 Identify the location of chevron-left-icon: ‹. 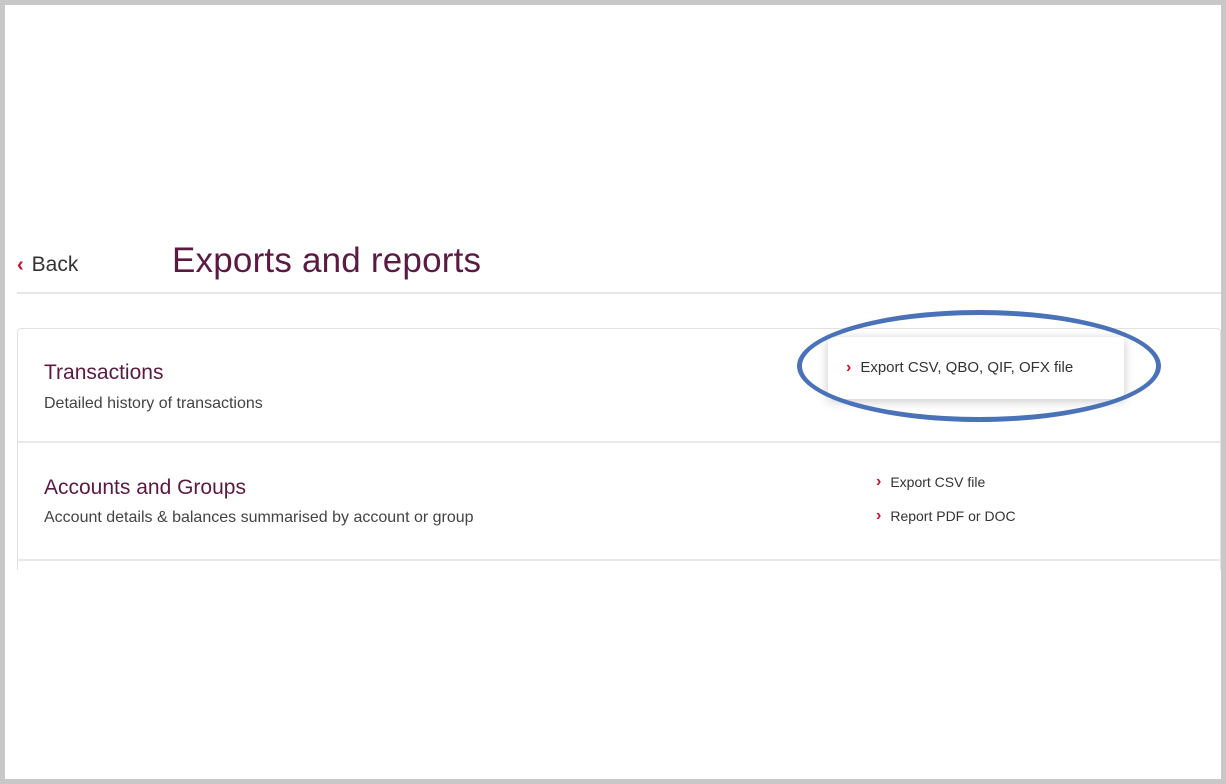
(20, 265).